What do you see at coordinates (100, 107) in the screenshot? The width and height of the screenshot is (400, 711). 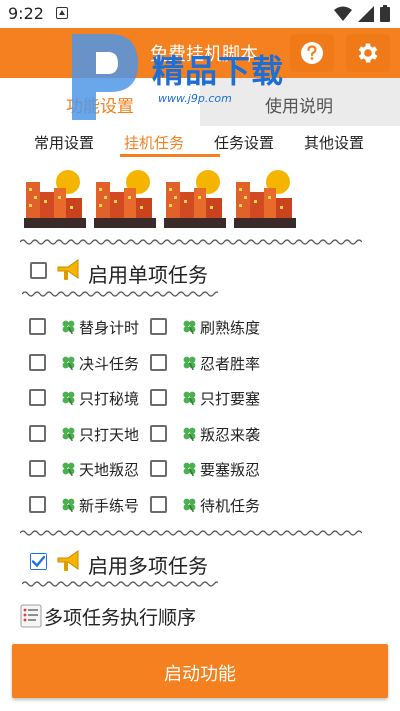 I see `tab-function-settings-label: 功能设置` at bounding box center [100, 107].